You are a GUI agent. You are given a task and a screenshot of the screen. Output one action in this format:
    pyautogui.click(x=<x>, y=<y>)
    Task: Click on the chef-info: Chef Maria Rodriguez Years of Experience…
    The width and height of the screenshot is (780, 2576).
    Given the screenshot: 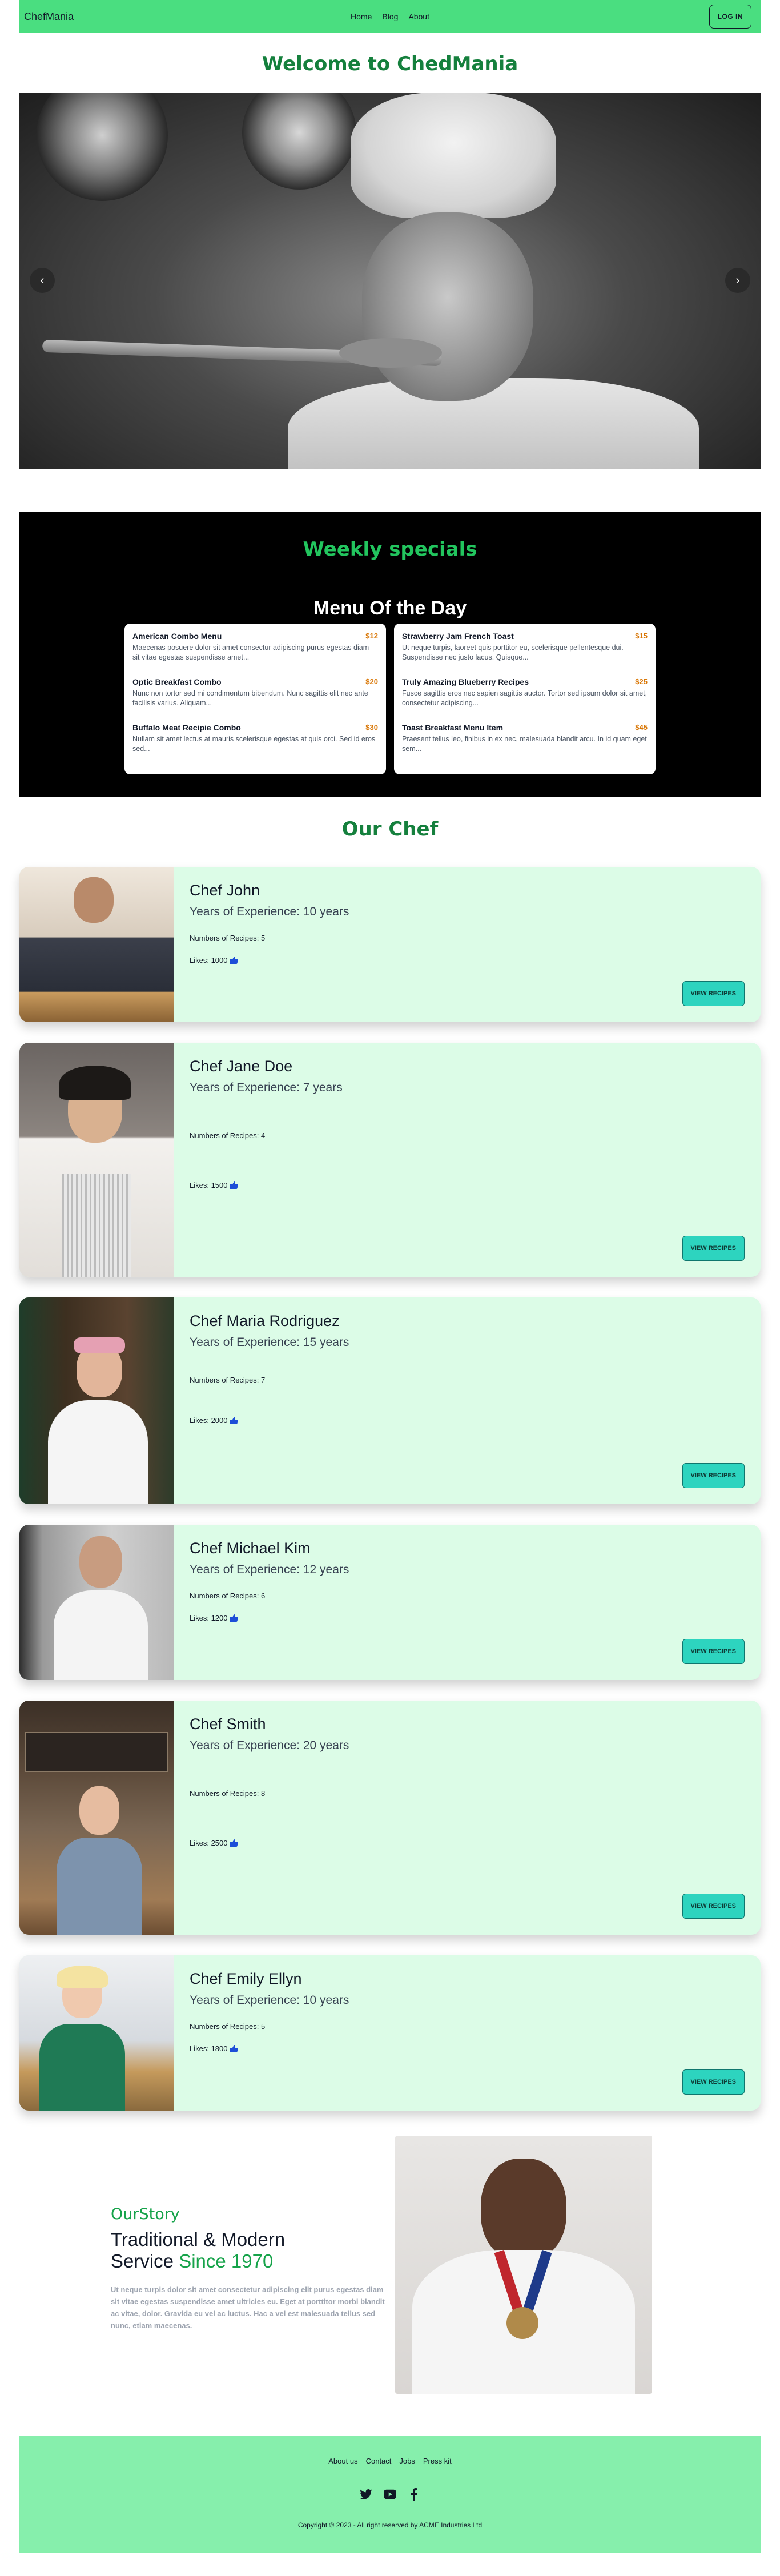 What is the action you would take?
    pyautogui.click(x=467, y=1400)
    